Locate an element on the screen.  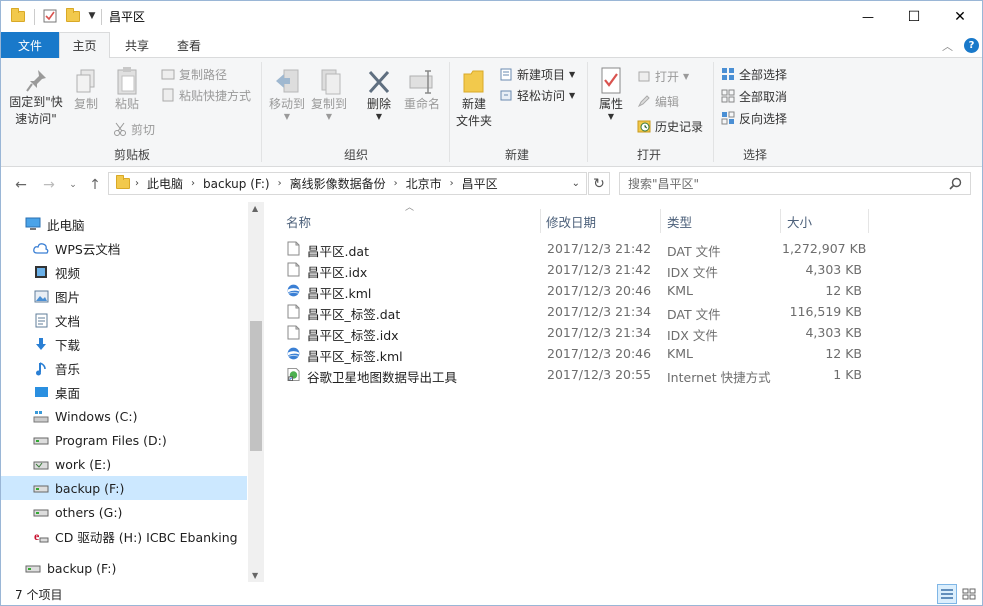
refresh-icon: ↻ is located at coordinates (599, 183).